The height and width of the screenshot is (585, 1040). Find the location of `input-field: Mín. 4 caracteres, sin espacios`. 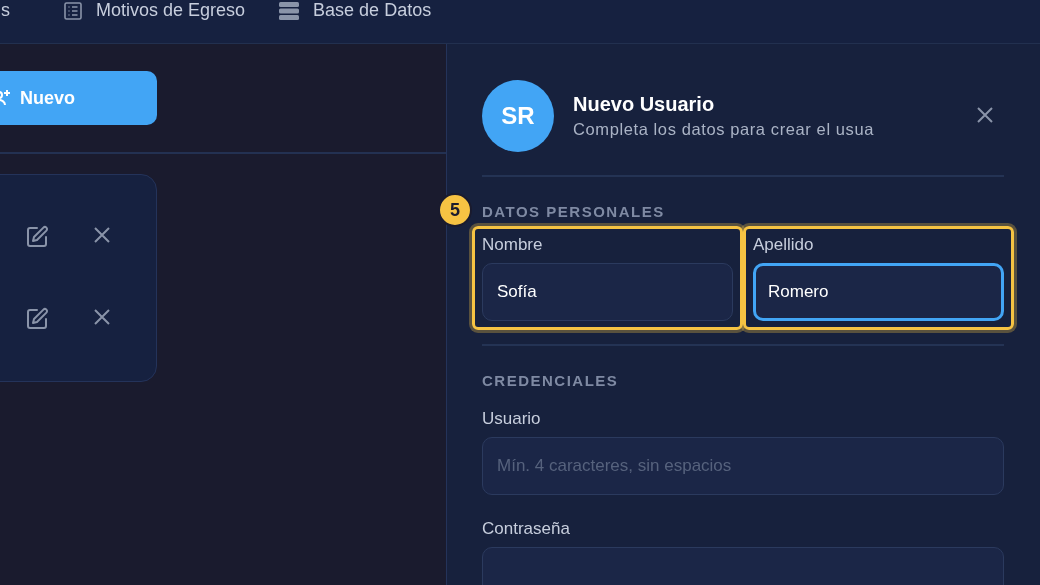

input-field: Mín. 4 caracteres, sin espacios is located at coordinates (743, 466).